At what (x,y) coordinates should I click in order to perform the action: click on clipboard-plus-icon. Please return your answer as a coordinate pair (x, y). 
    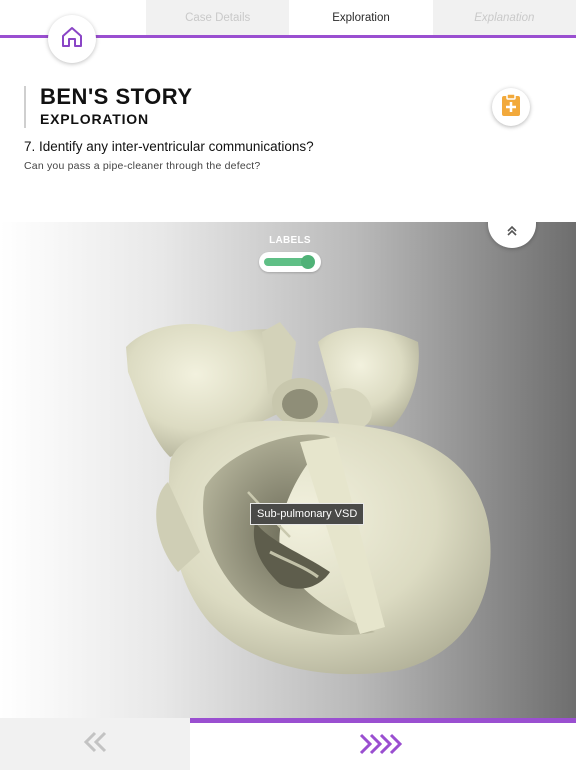
    Looking at the image, I should click on (511, 107).